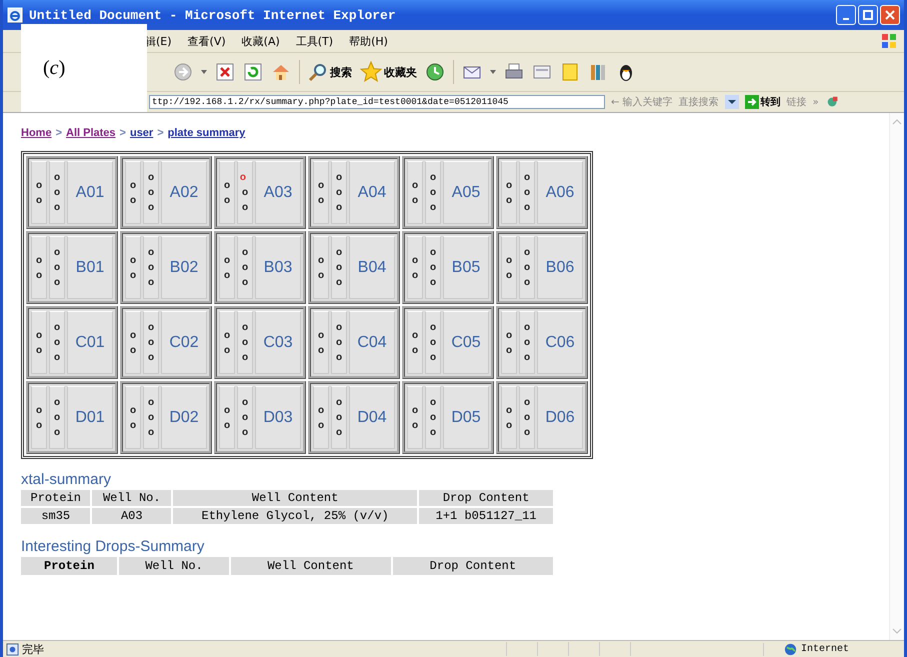 The image size is (907, 657). I want to click on breadcrumb-link: All Plates, so click(91, 133).